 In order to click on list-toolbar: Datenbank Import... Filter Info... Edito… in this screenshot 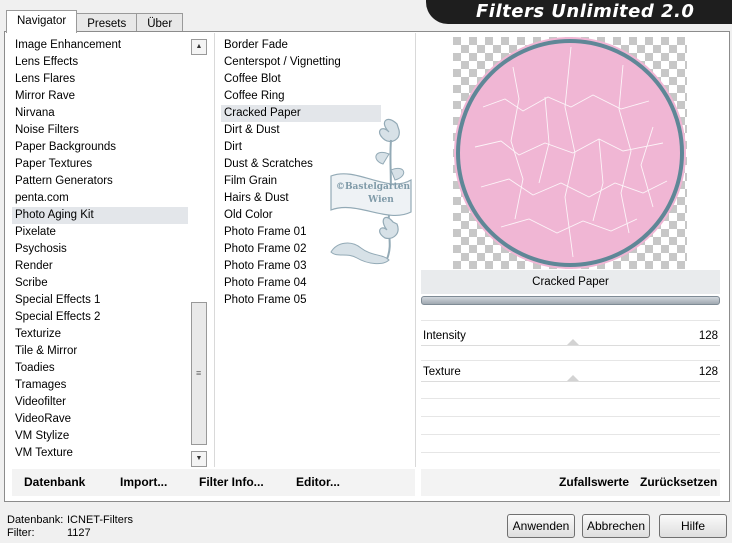, I will do `click(213, 482)`.